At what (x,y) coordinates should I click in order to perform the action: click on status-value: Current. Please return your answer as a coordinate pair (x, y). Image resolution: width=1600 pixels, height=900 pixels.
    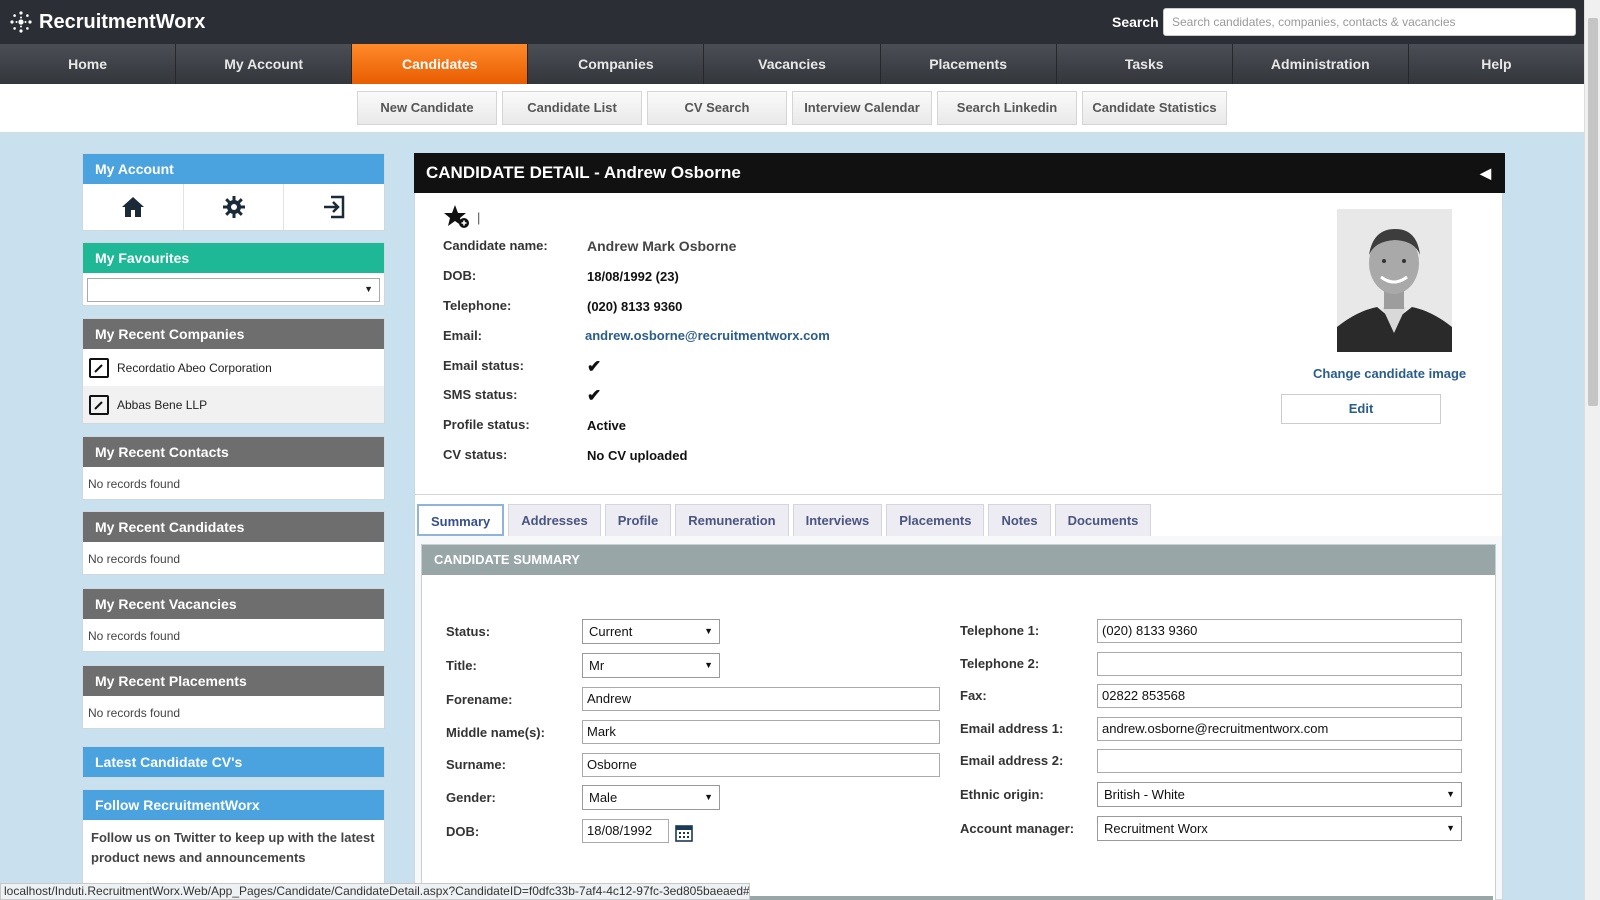
    Looking at the image, I should click on (611, 631).